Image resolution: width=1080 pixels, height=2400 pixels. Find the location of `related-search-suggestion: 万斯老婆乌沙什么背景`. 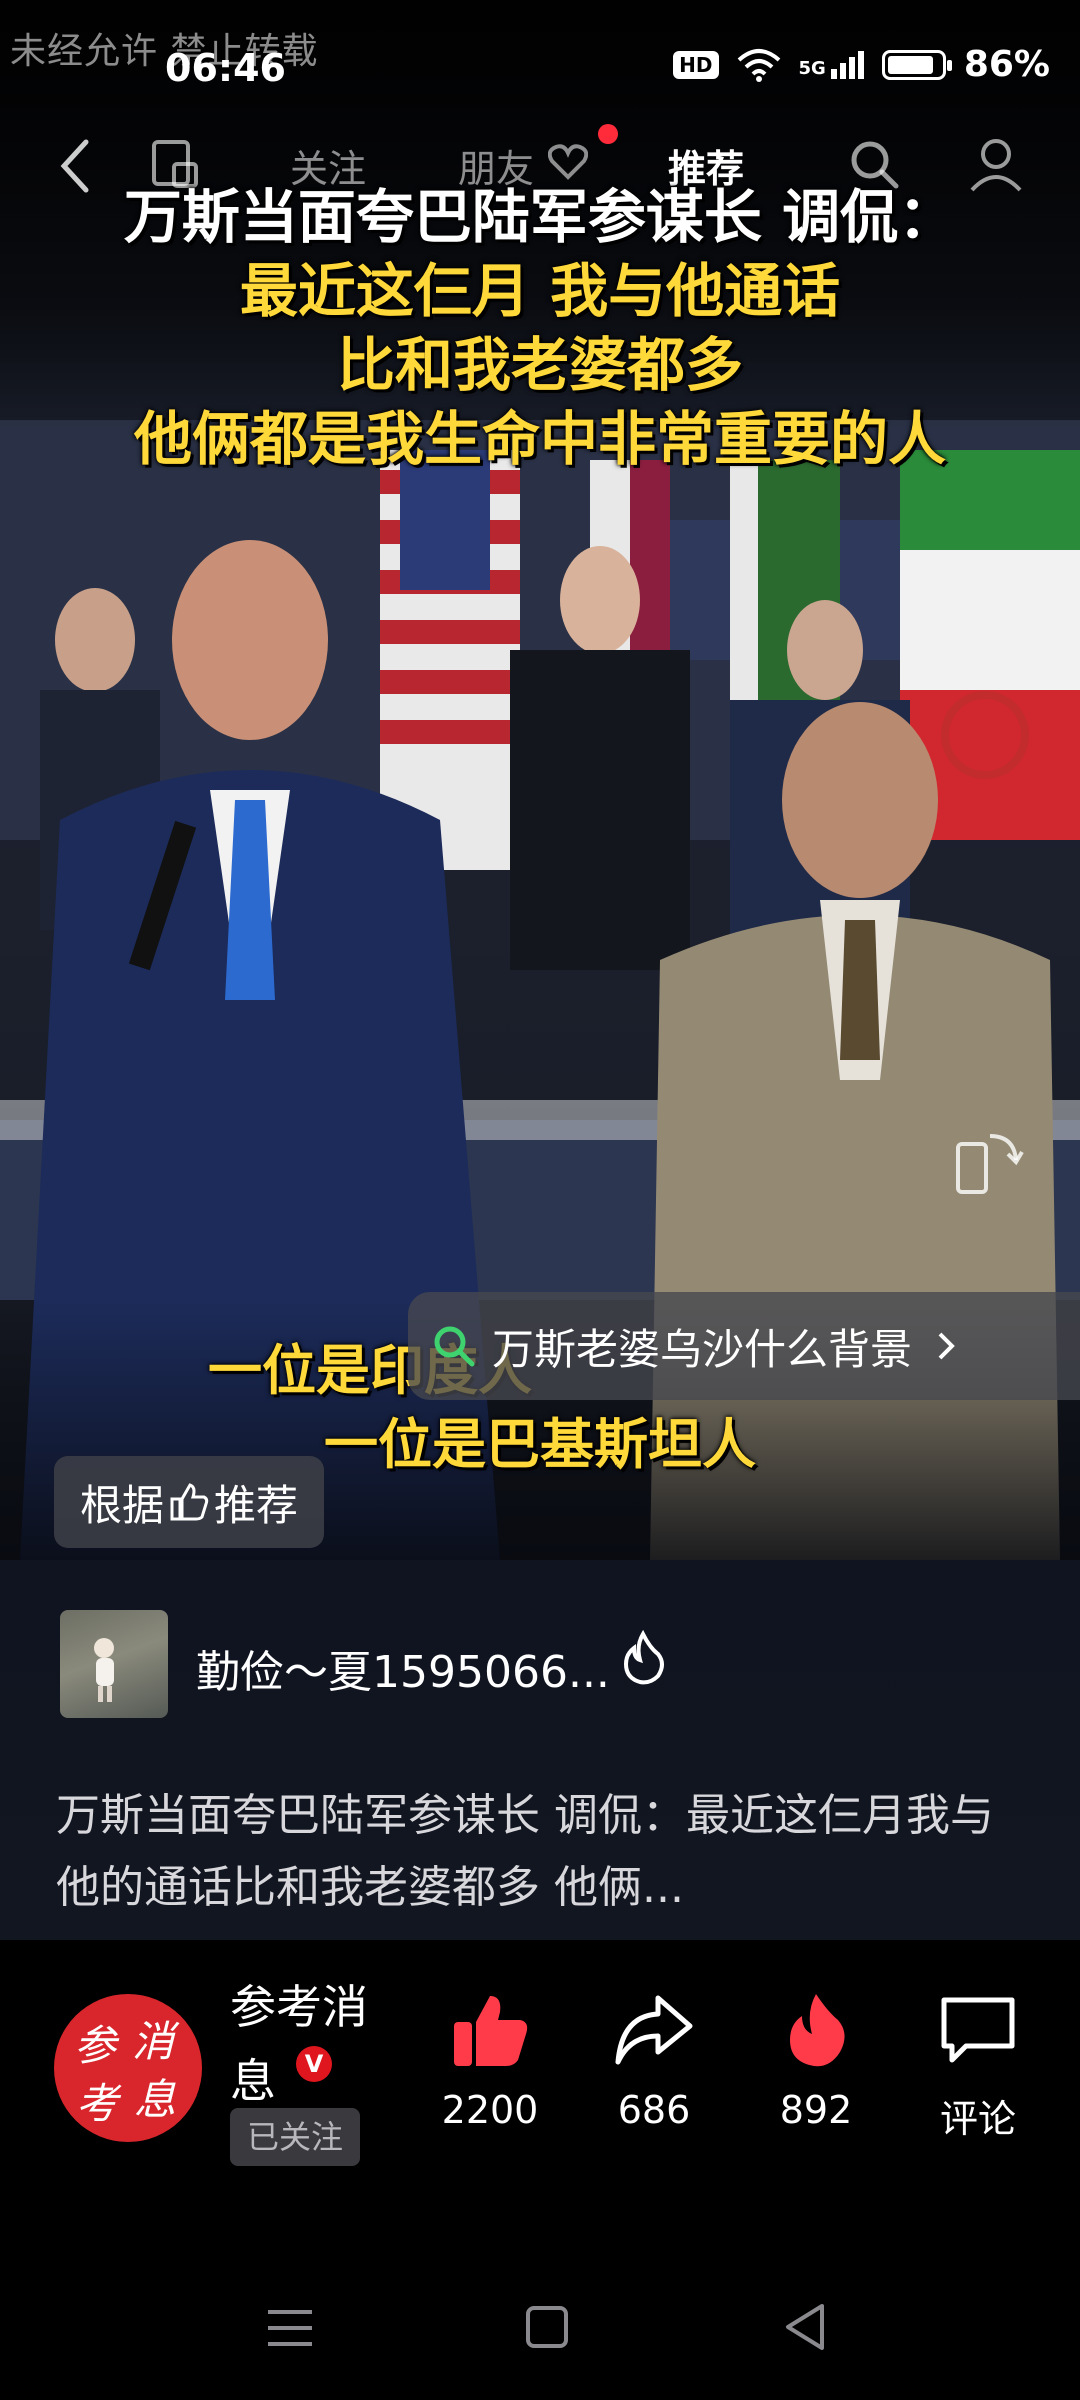

related-search-suggestion: 万斯老婆乌沙什么背景 is located at coordinates (744, 1346).